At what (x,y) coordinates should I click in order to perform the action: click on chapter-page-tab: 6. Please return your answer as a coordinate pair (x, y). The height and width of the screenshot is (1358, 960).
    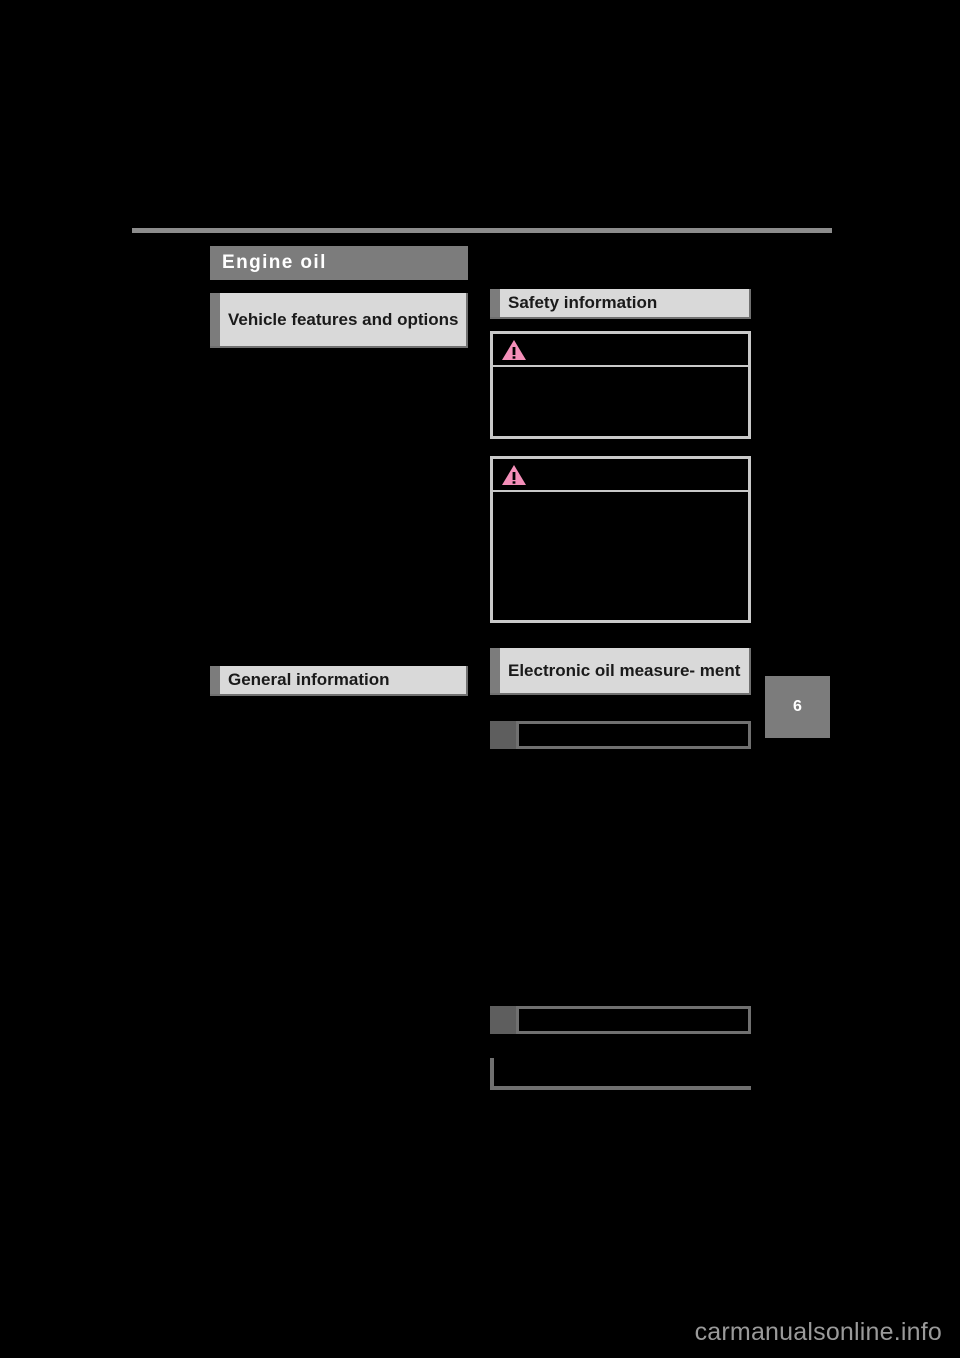
    Looking at the image, I should click on (797, 707).